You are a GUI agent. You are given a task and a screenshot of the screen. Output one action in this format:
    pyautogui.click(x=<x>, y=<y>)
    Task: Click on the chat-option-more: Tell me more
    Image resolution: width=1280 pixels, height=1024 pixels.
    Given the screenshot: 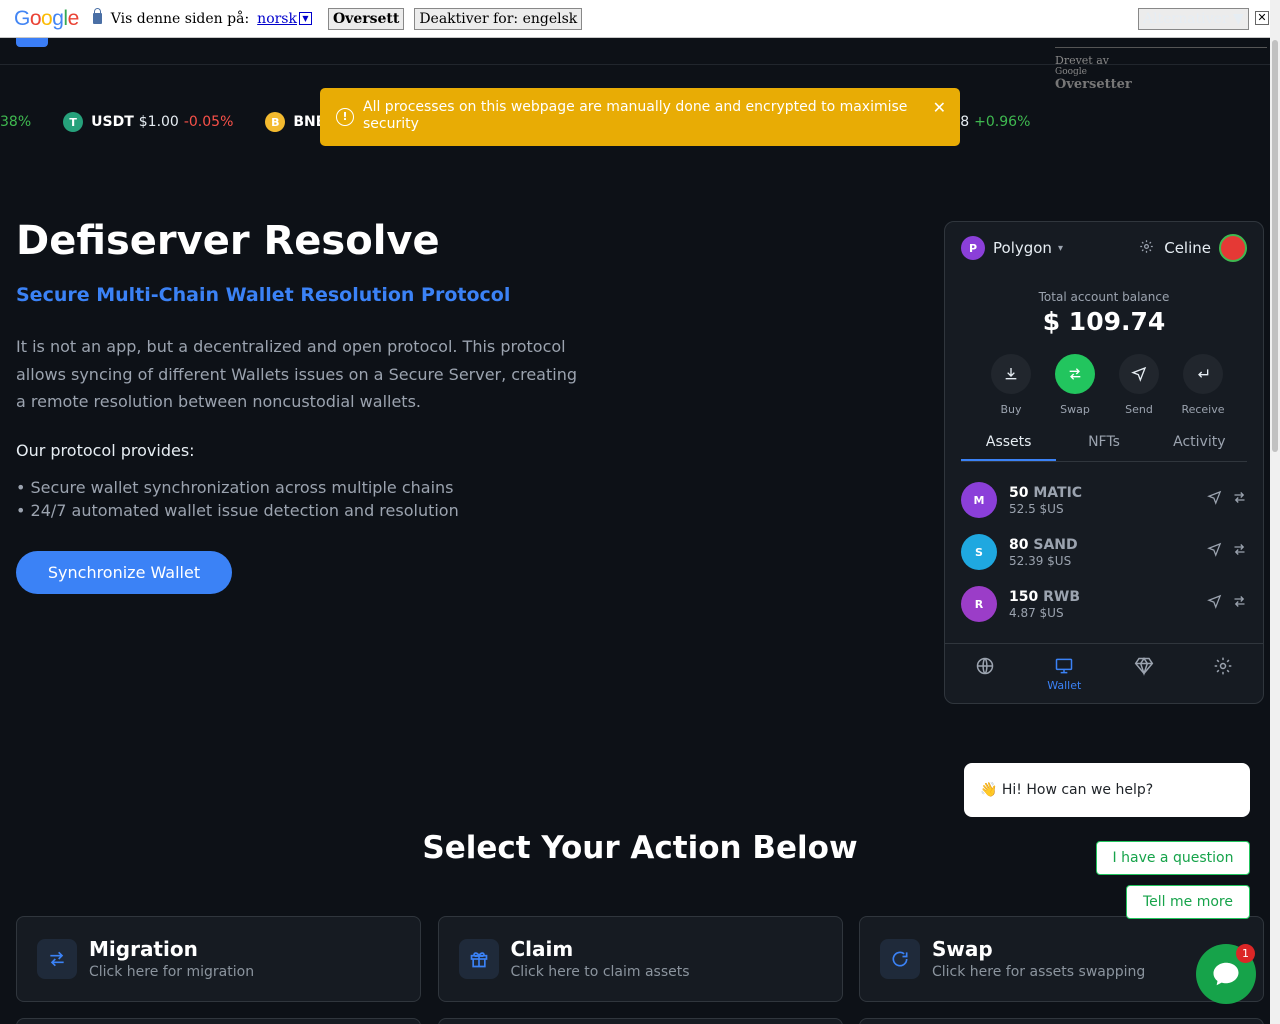 What is the action you would take?
    pyautogui.click(x=1188, y=902)
    